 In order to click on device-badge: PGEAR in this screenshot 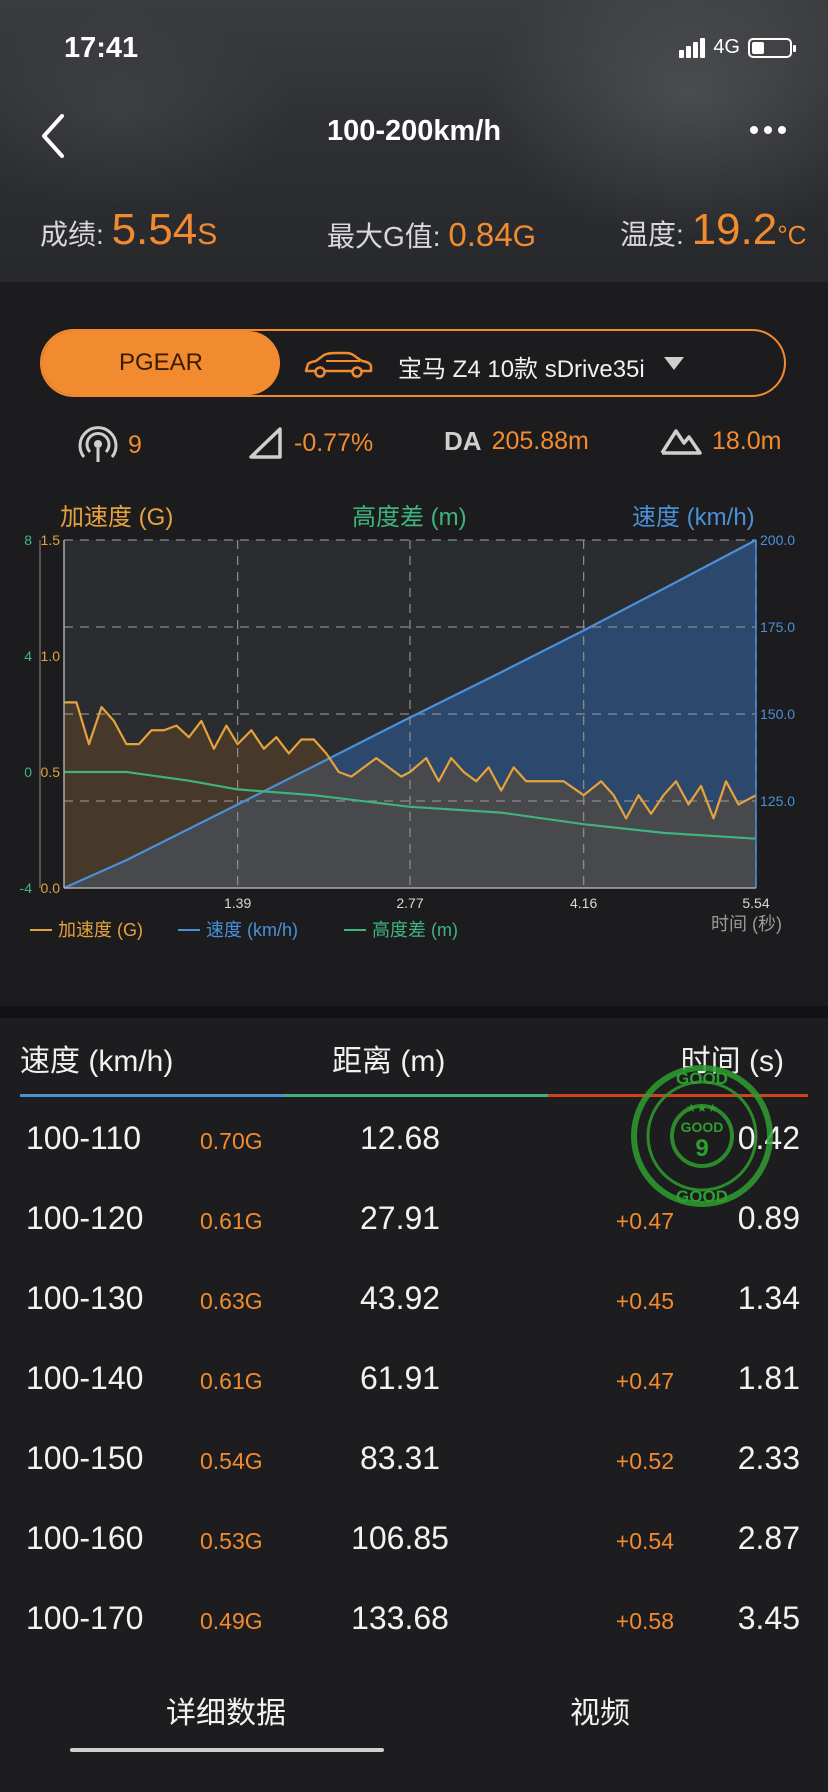, I will do `click(161, 363)`.